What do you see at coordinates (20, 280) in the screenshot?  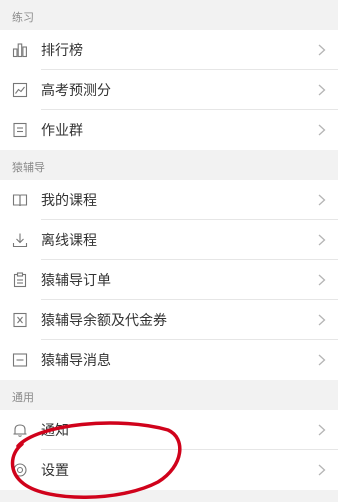 I see `clipboard-icon` at bounding box center [20, 280].